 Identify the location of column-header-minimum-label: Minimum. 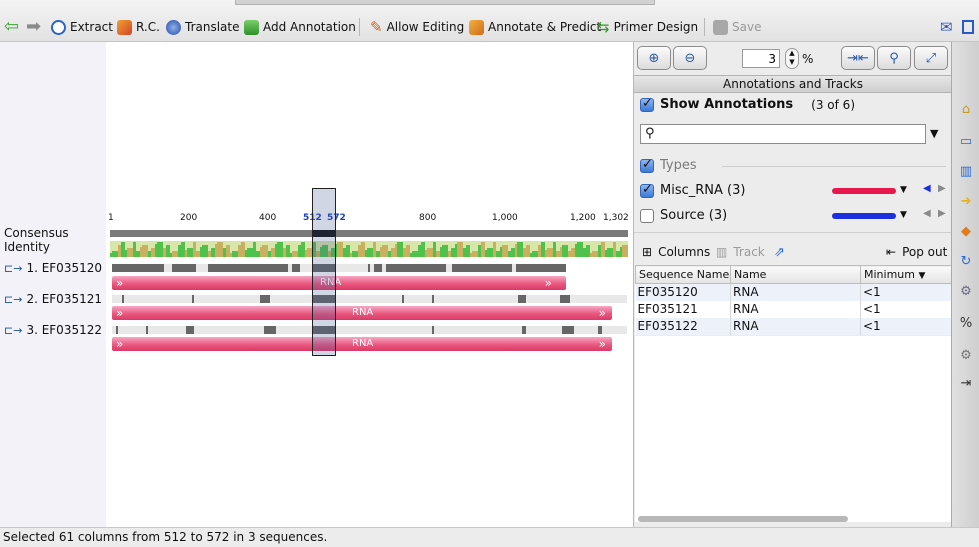
(889, 274).